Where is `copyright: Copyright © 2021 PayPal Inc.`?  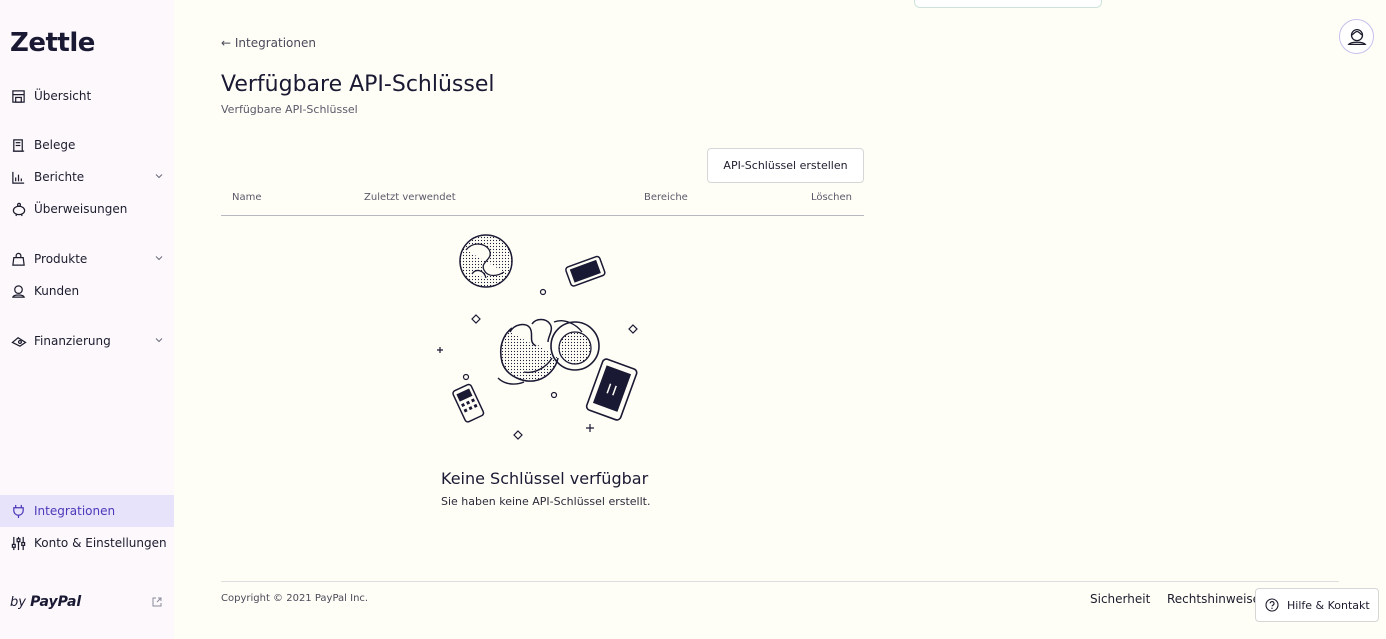
copyright: Copyright © 2021 PayPal Inc. is located at coordinates (295, 598).